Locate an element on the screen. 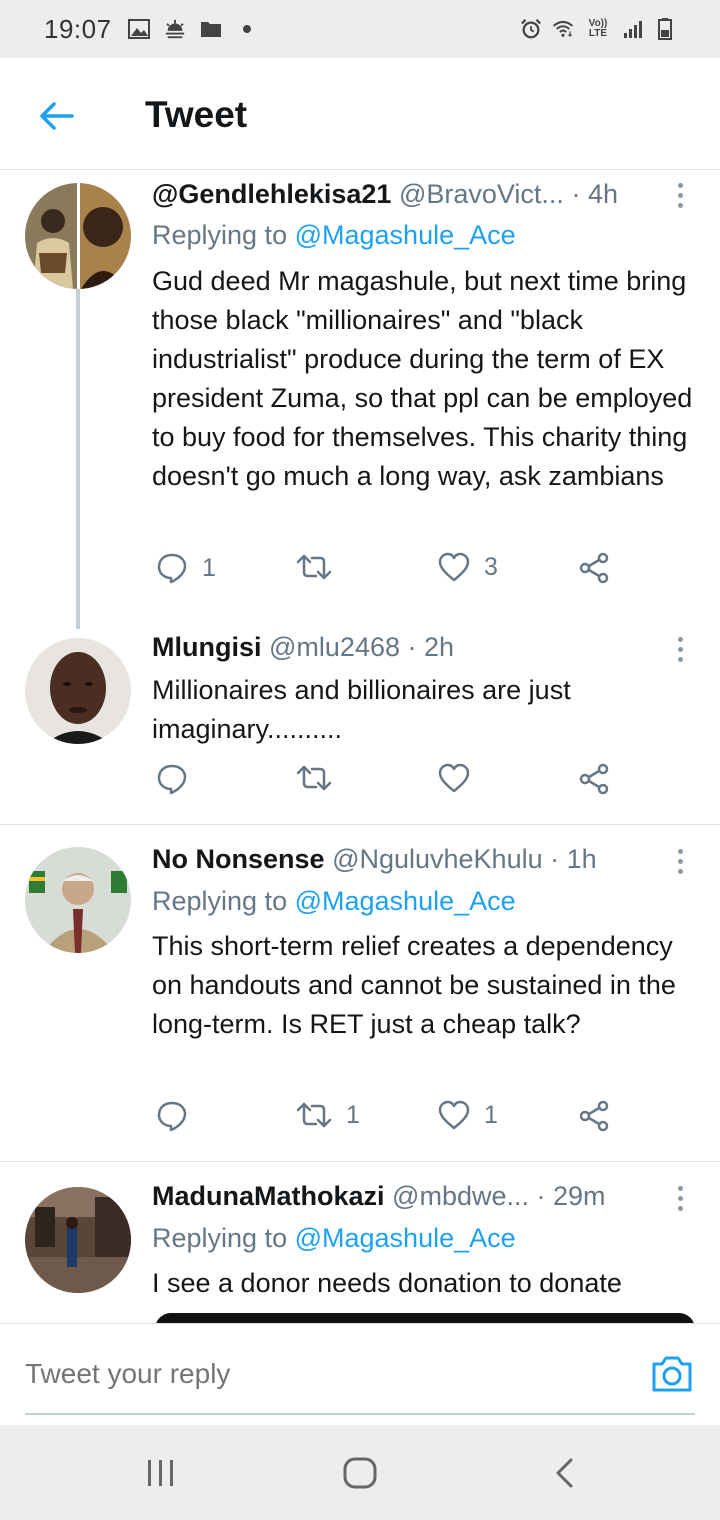 This screenshot has height=1520, width=720. timestamp: · 29m is located at coordinates (571, 1196).